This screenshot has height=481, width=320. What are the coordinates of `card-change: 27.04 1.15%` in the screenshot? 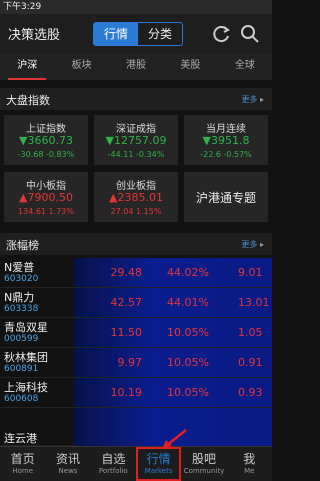 It's located at (136, 211).